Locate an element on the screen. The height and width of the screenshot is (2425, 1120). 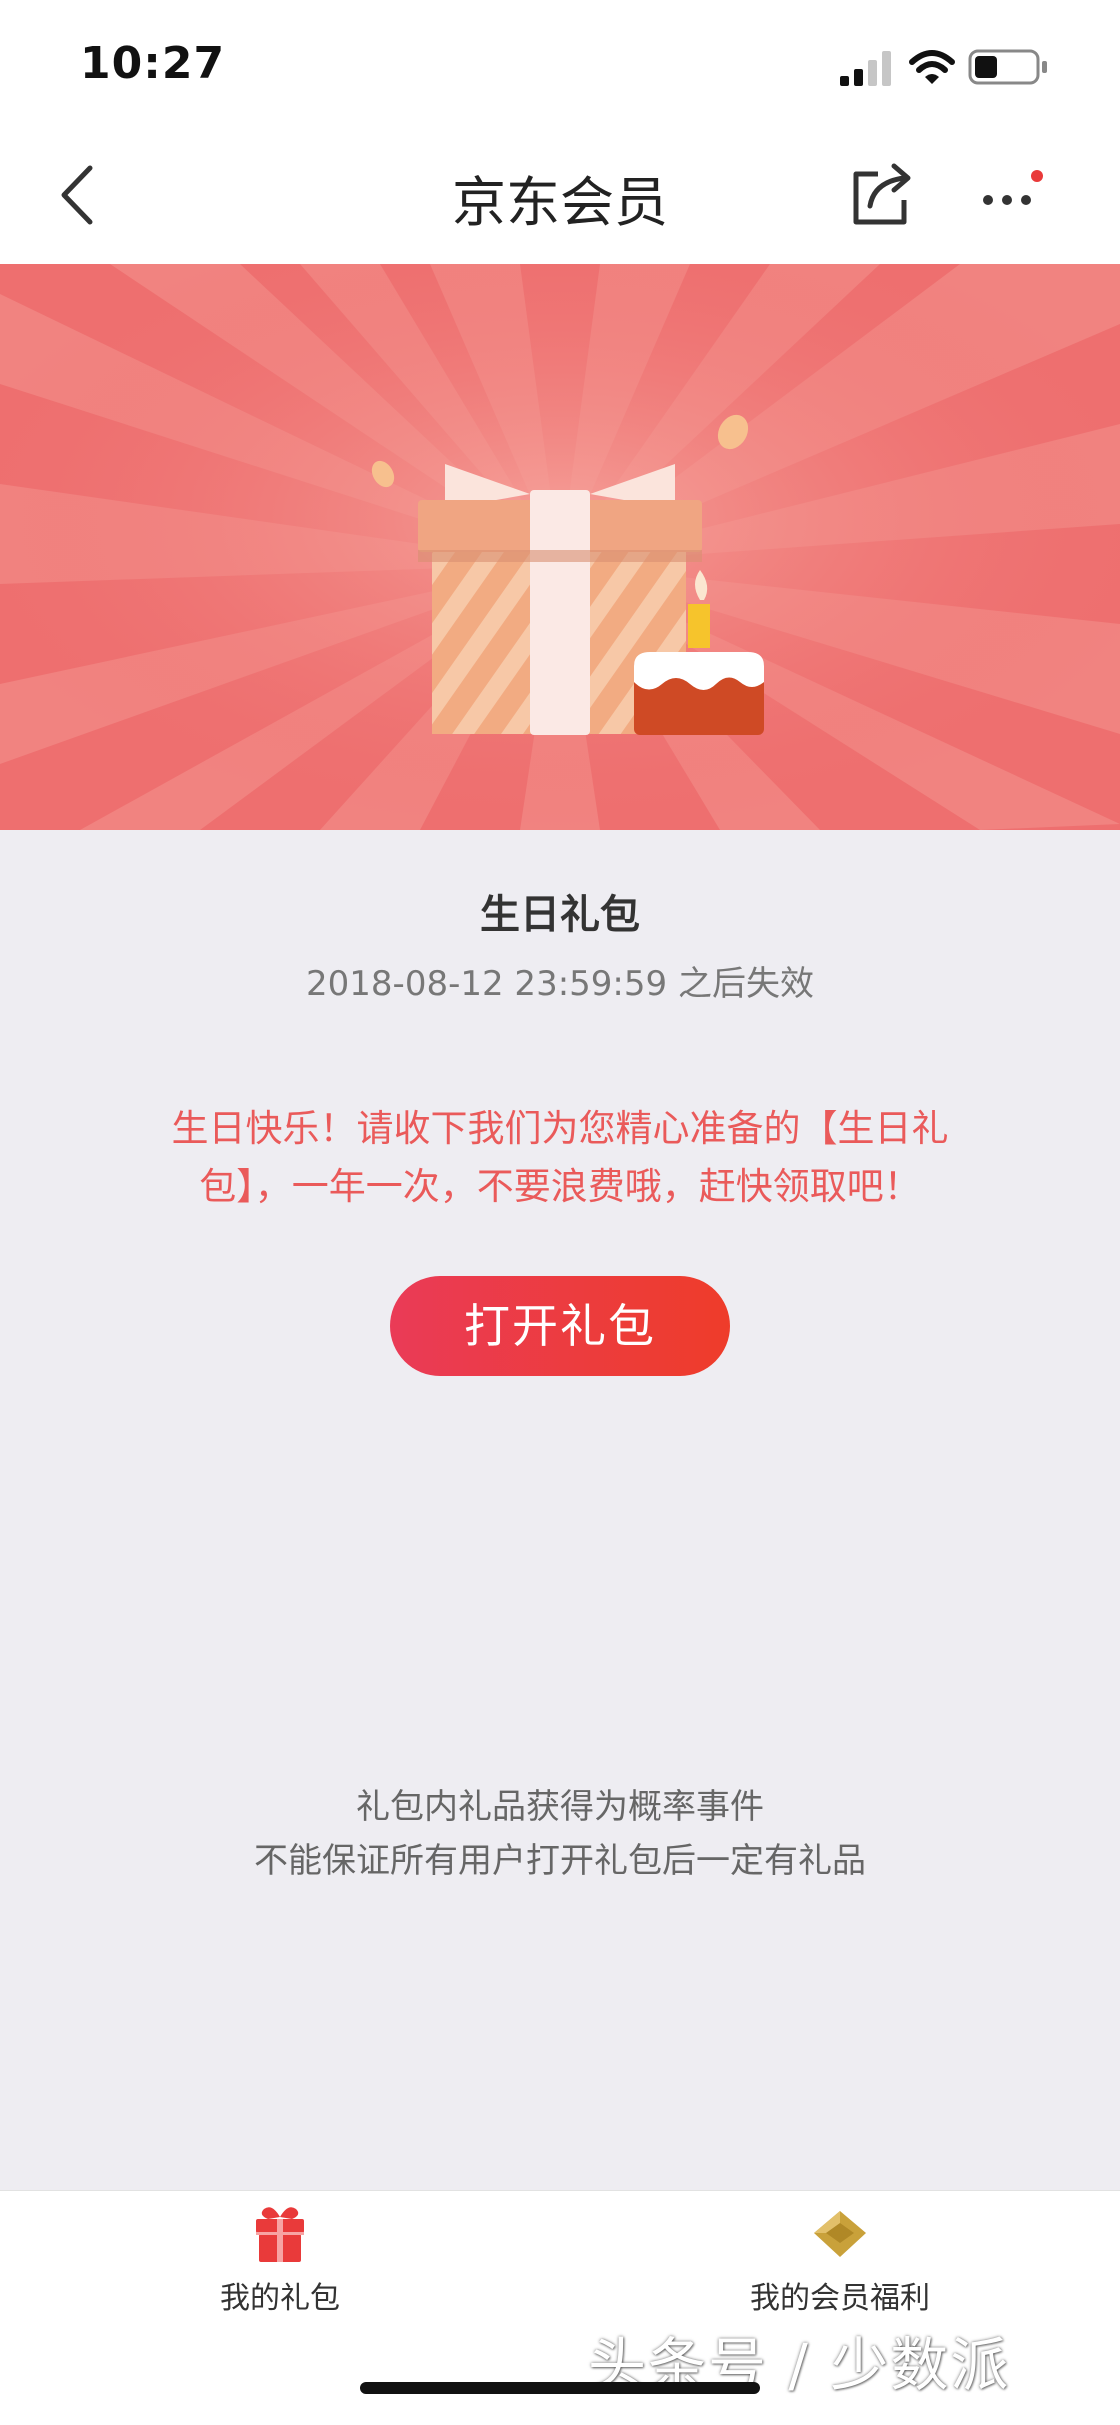
battery-icon is located at coordinates (1007, 67).